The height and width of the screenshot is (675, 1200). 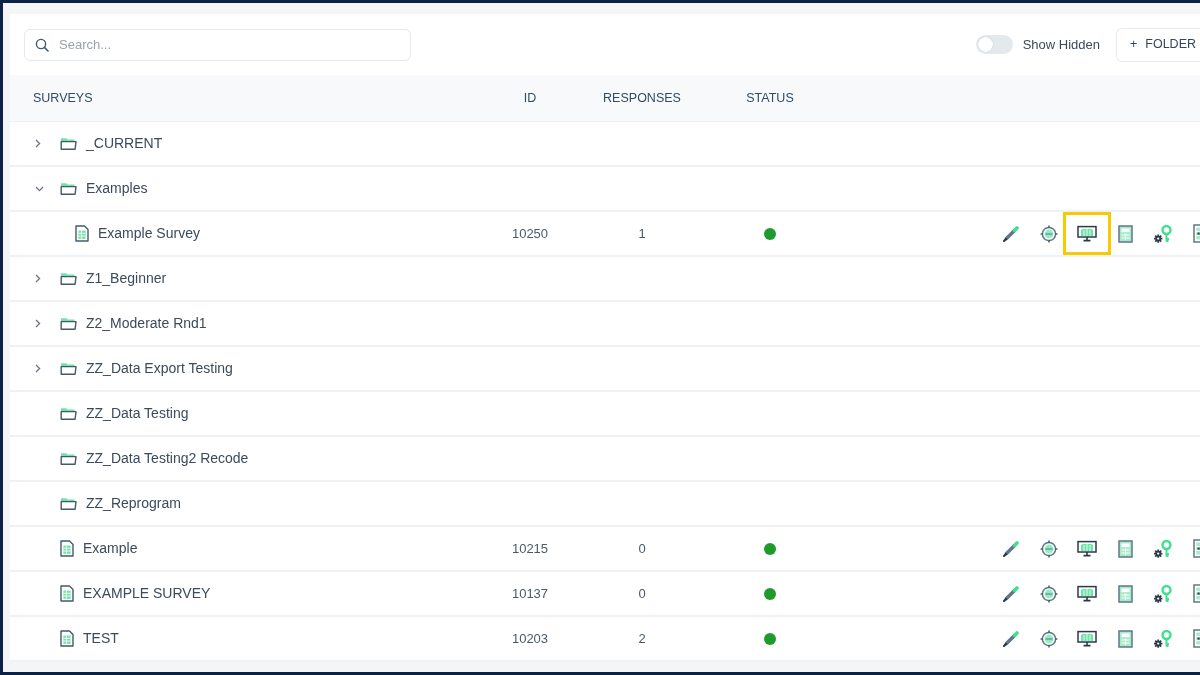 What do you see at coordinates (770, 98) in the screenshot?
I see `column-header: STATUS` at bounding box center [770, 98].